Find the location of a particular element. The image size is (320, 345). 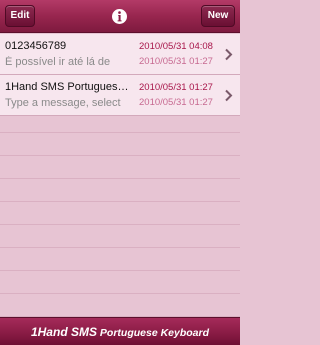

footer-bar: 1Hand SMS Portuguese Keyboard is located at coordinates (120, 331).